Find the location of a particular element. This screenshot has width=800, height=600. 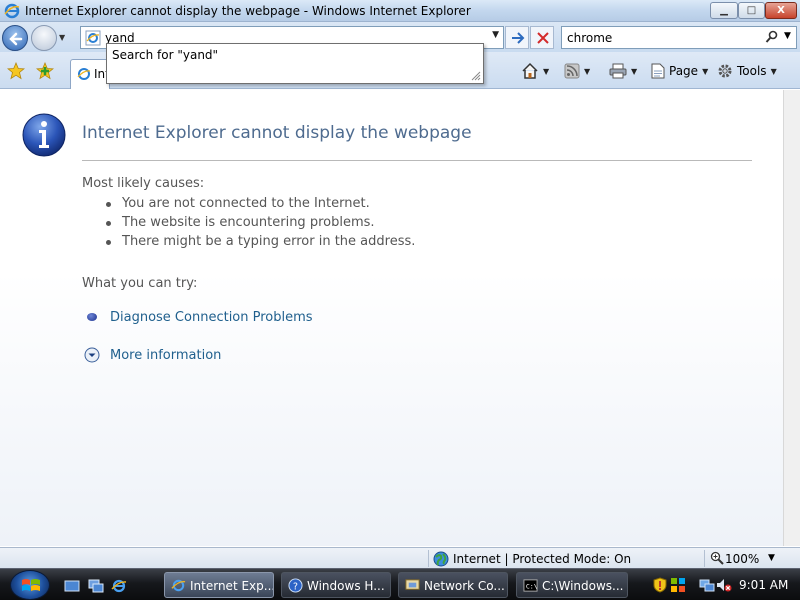

home-icon is located at coordinates (530, 70).